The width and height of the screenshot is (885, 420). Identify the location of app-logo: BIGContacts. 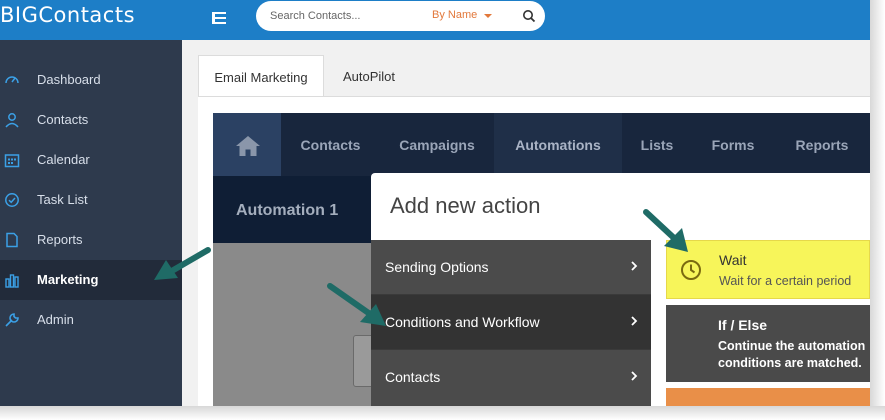
(67, 15).